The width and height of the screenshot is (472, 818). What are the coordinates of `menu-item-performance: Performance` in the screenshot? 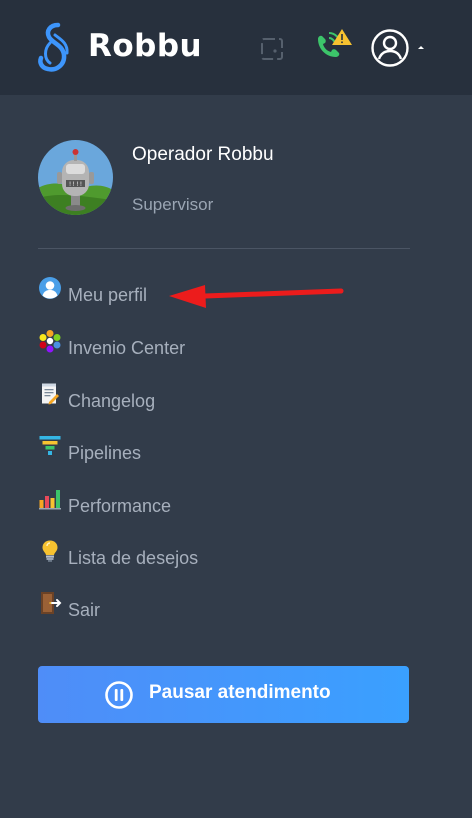 It's located at (188, 503).